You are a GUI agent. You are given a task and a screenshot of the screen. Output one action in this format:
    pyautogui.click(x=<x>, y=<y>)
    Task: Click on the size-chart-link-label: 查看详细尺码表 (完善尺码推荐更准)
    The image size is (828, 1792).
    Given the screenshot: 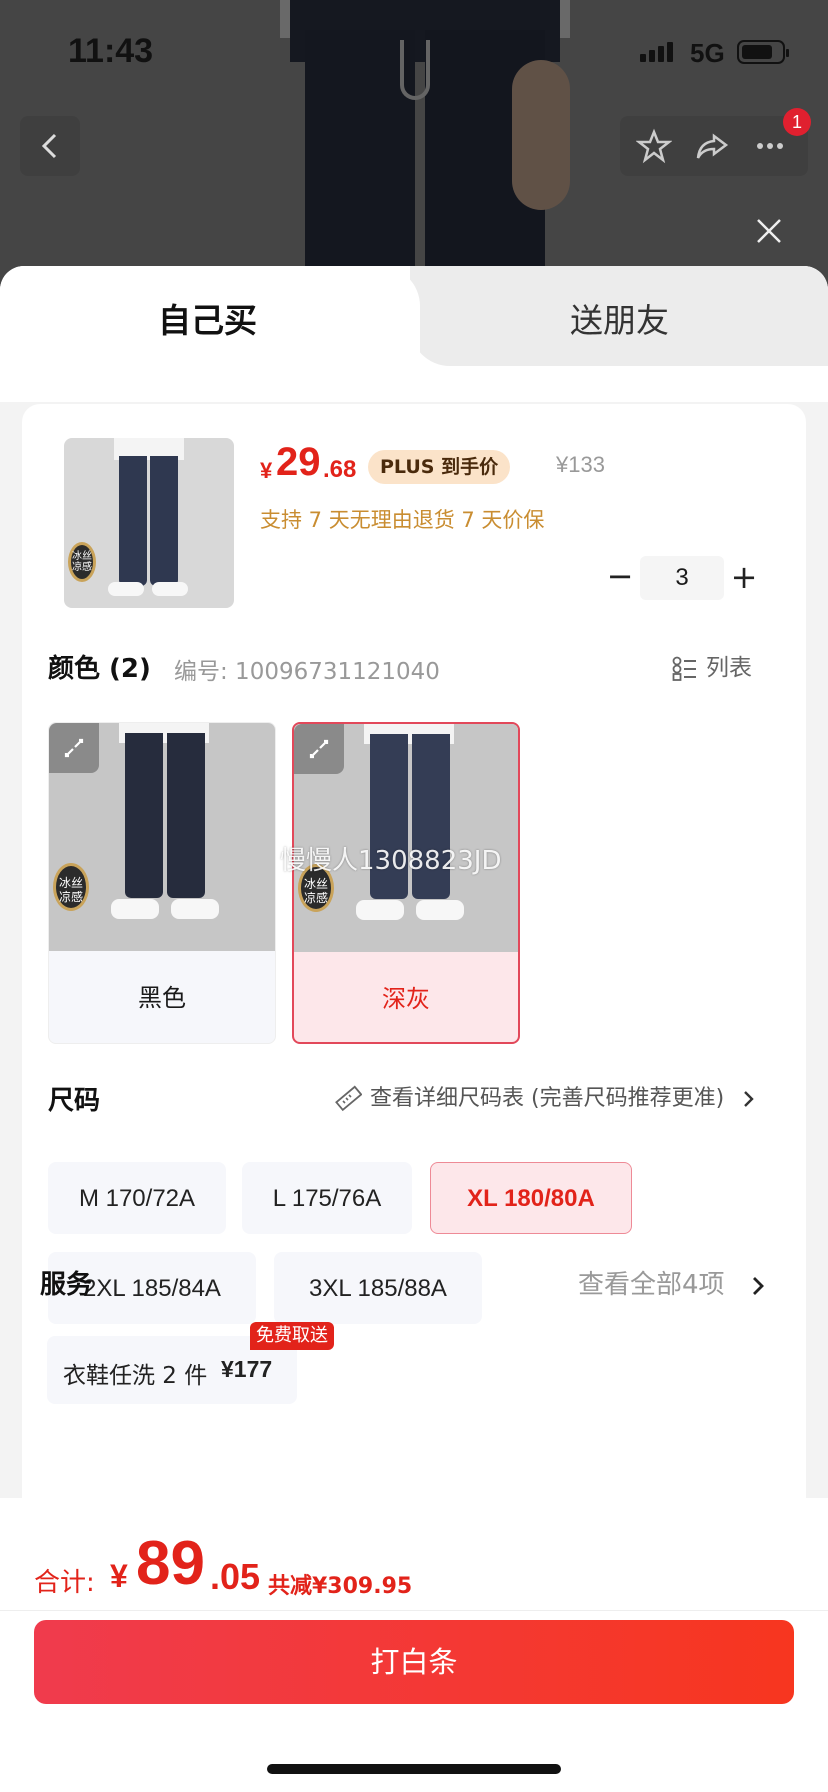 What is the action you would take?
    pyautogui.click(x=547, y=1098)
    